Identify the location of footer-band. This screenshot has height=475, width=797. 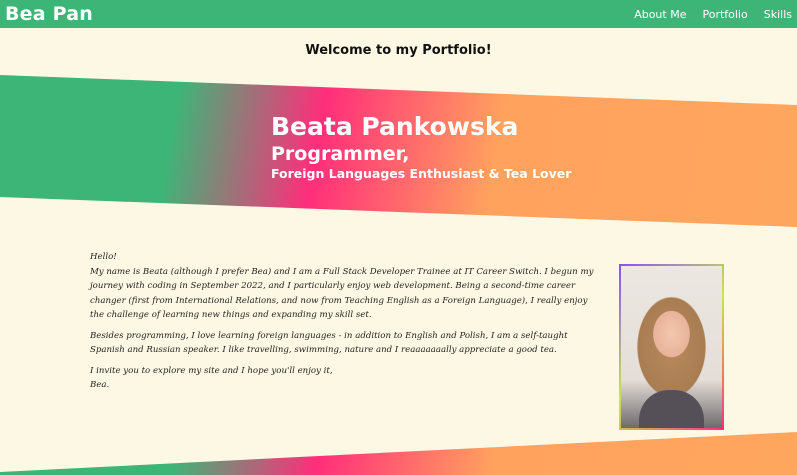
(398, 453).